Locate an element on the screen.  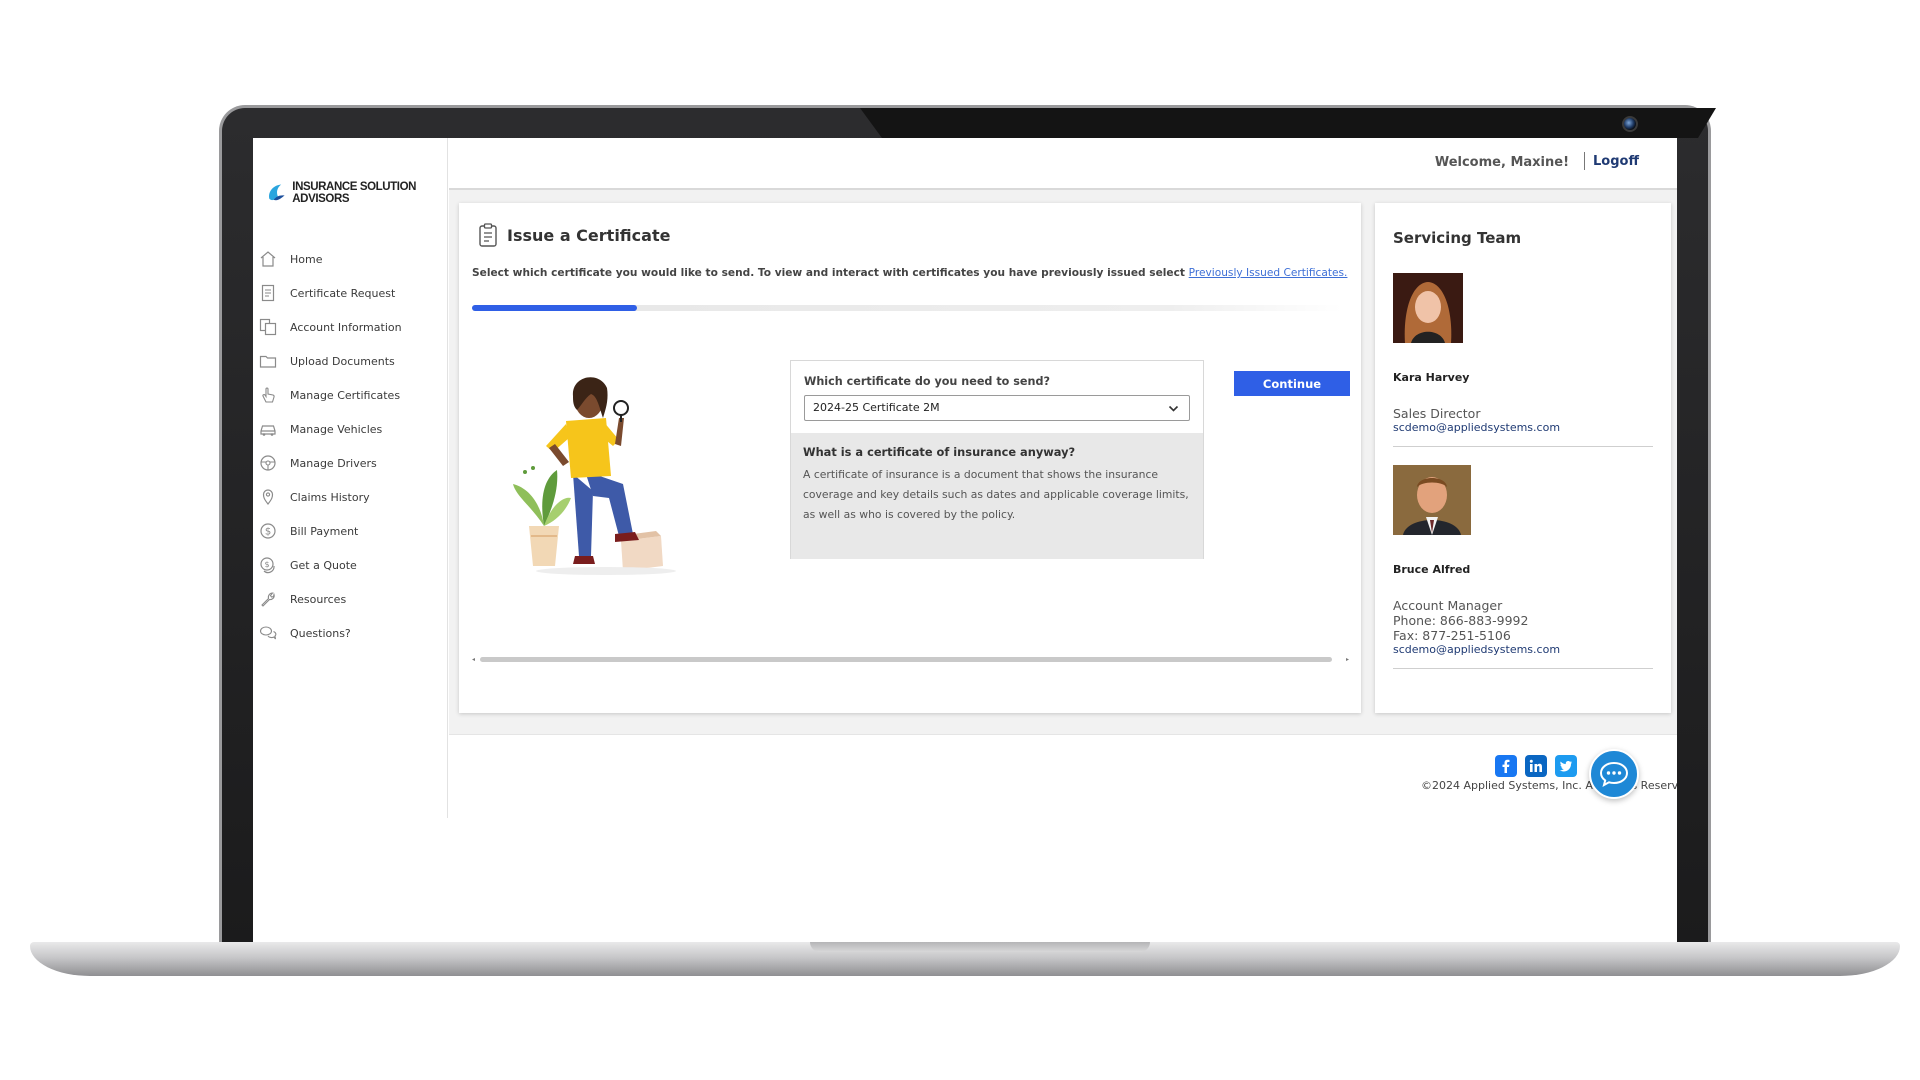
sidebar-item-bill-payment: $ Bill Payment is located at coordinates (352, 531).